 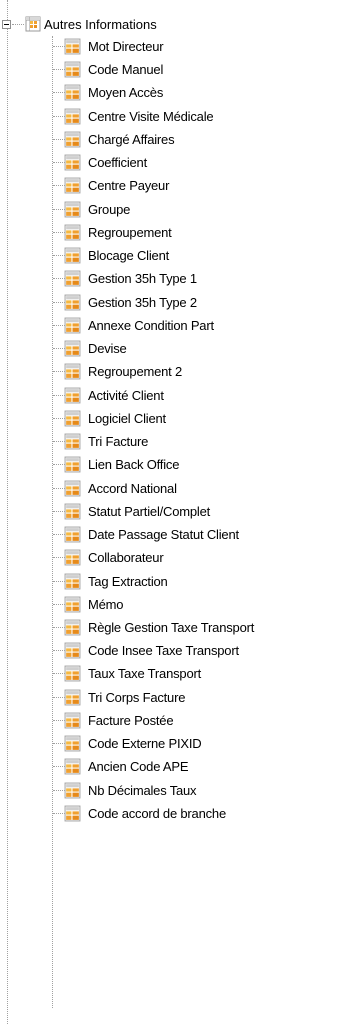 What do you see at coordinates (133, 464) in the screenshot?
I see `tree-item-label: Lien Back Office` at bounding box center [133, 464].